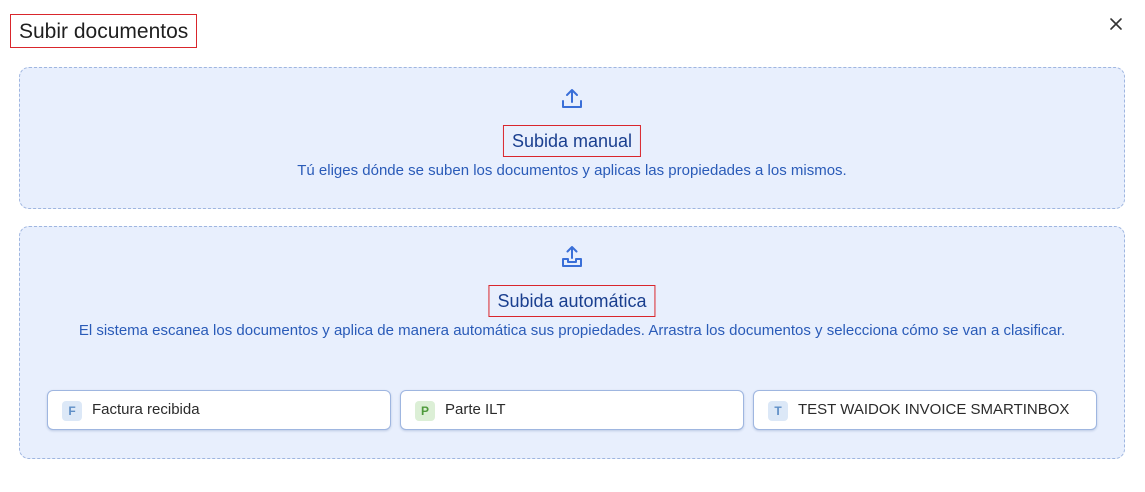 Image resolution: width=1145 pixels, height=492 pixels. I want to click on document-type-factura-recibida: F Factura recibida, so click(219, 410).